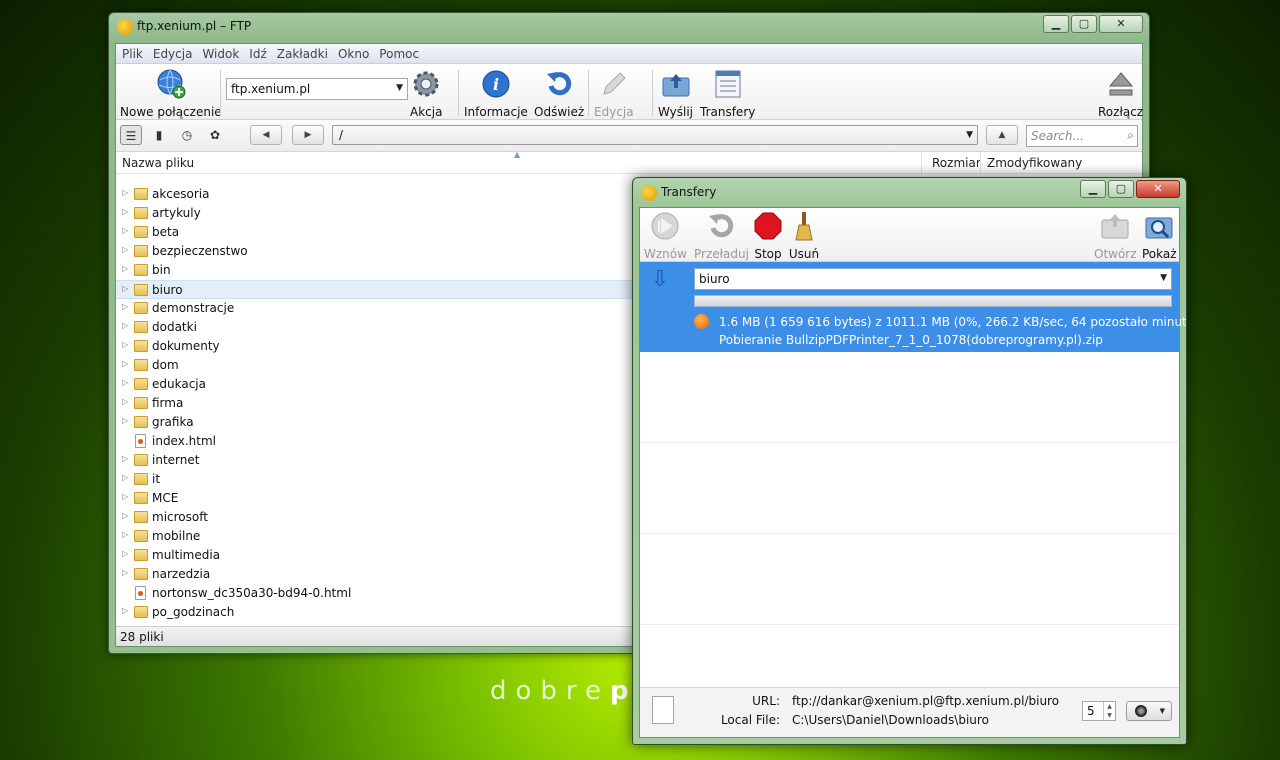 The width and height of the screenshot is (1280, 760). I want to click on reload-icon, so click(721, 226).